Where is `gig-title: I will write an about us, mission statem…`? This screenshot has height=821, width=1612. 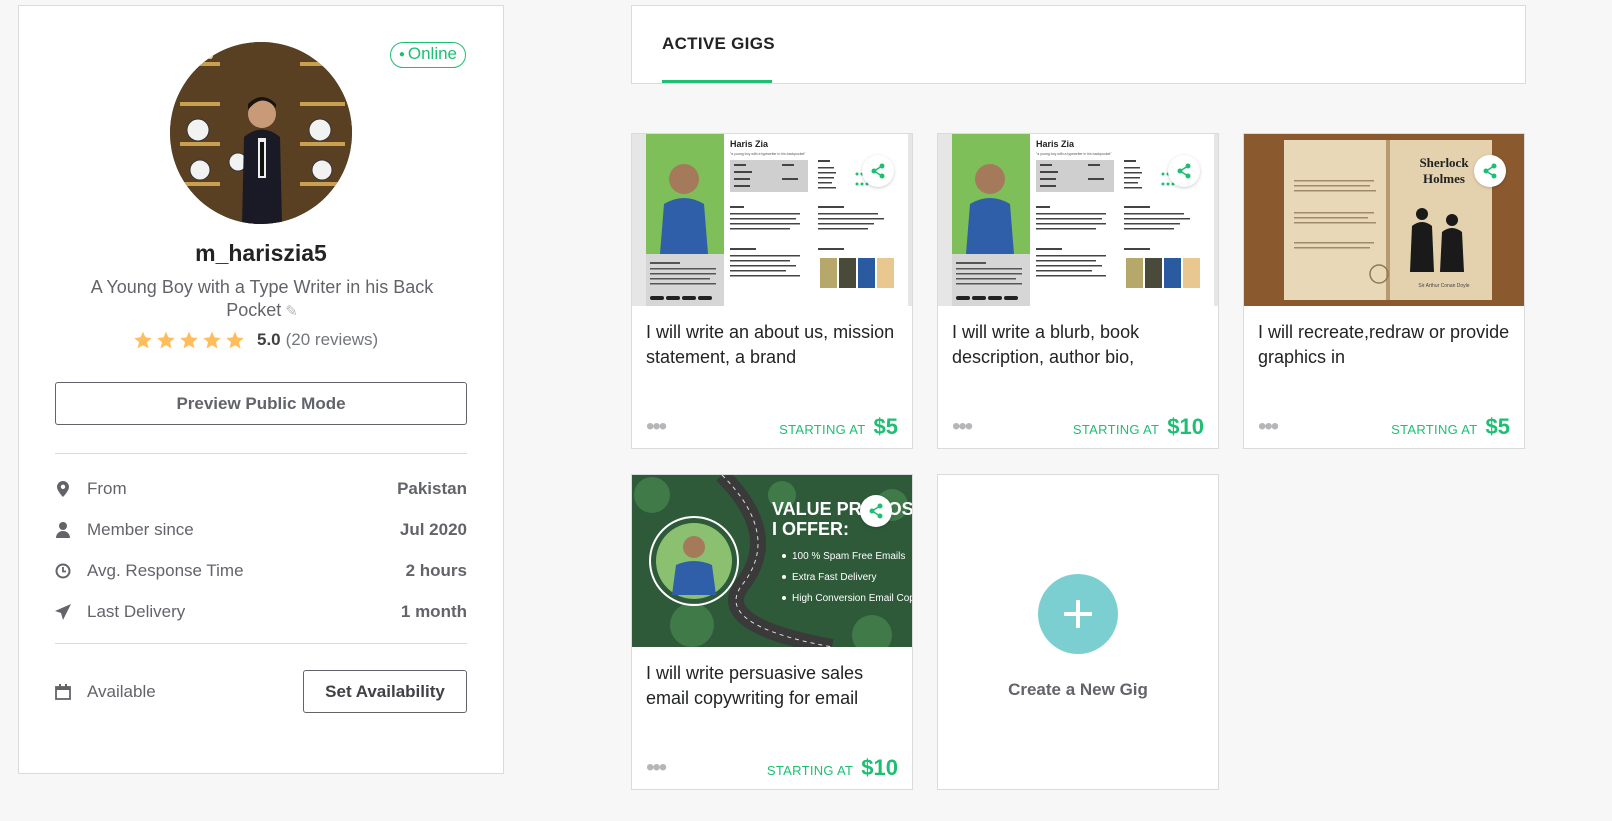
gig-title: I will write an about us, mission statem… is located at coordinates (772, 339).